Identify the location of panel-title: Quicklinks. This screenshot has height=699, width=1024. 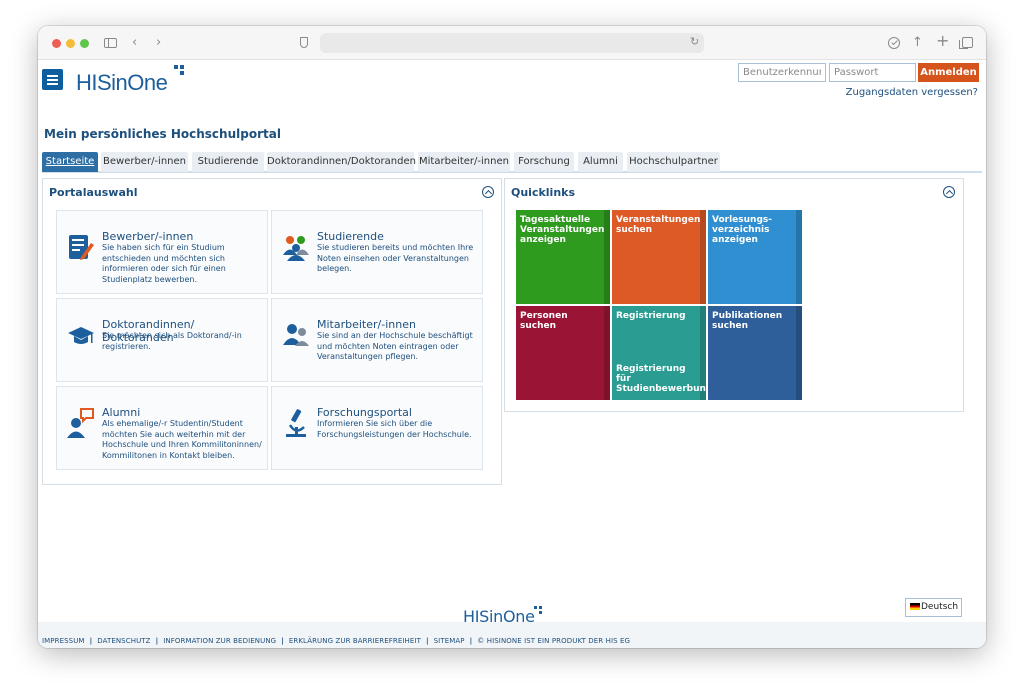
(543, 192).